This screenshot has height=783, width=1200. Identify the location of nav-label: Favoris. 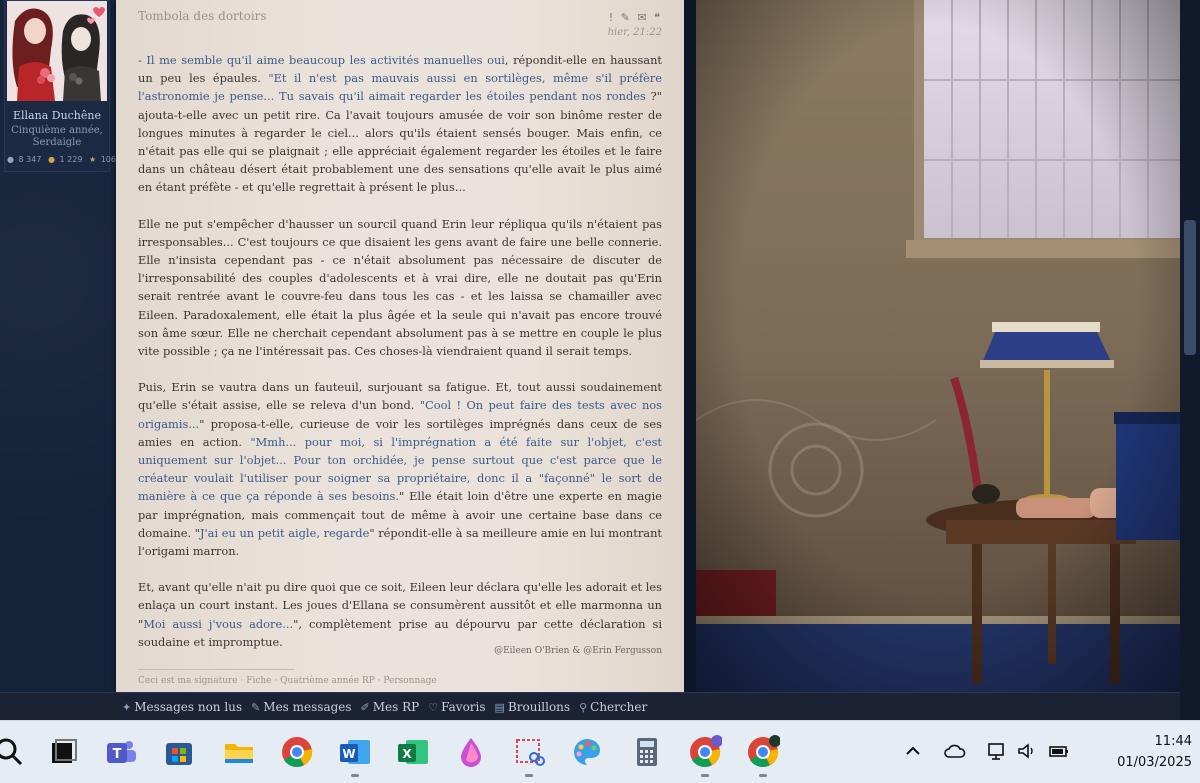
(463, 707).